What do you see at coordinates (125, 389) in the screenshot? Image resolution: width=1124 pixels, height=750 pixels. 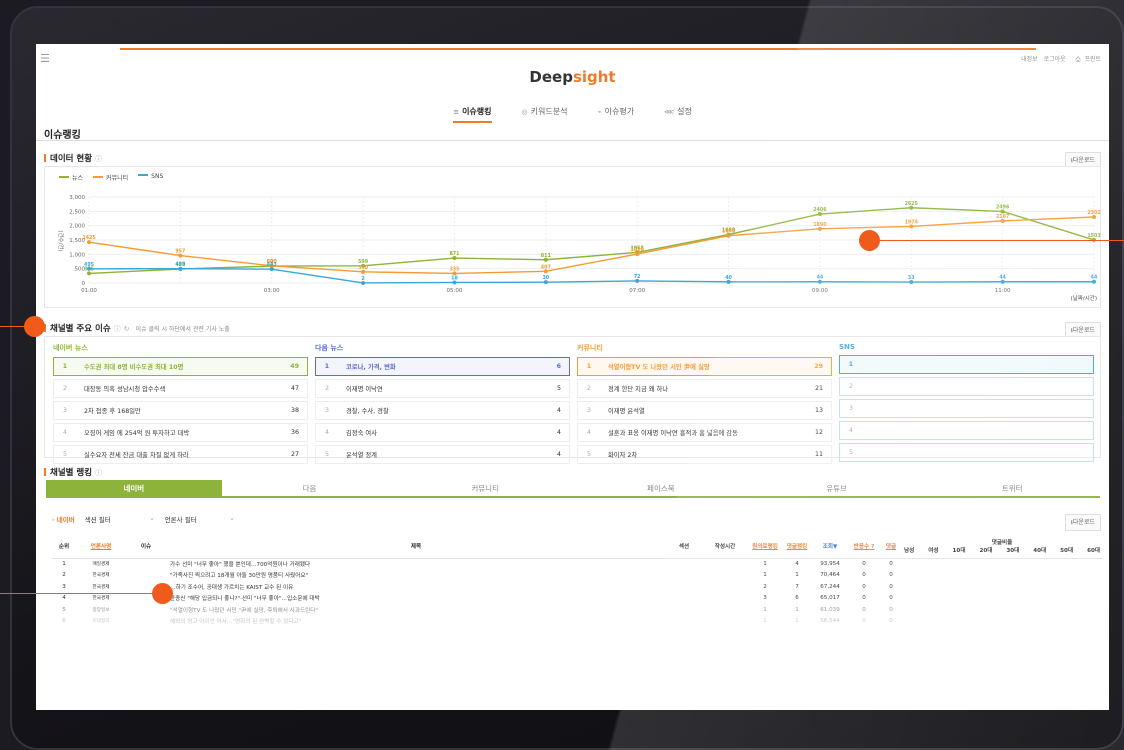 I see `issue-title: 대장동 의혹 성남시청 압수수색` at bounding box center [125, 389].